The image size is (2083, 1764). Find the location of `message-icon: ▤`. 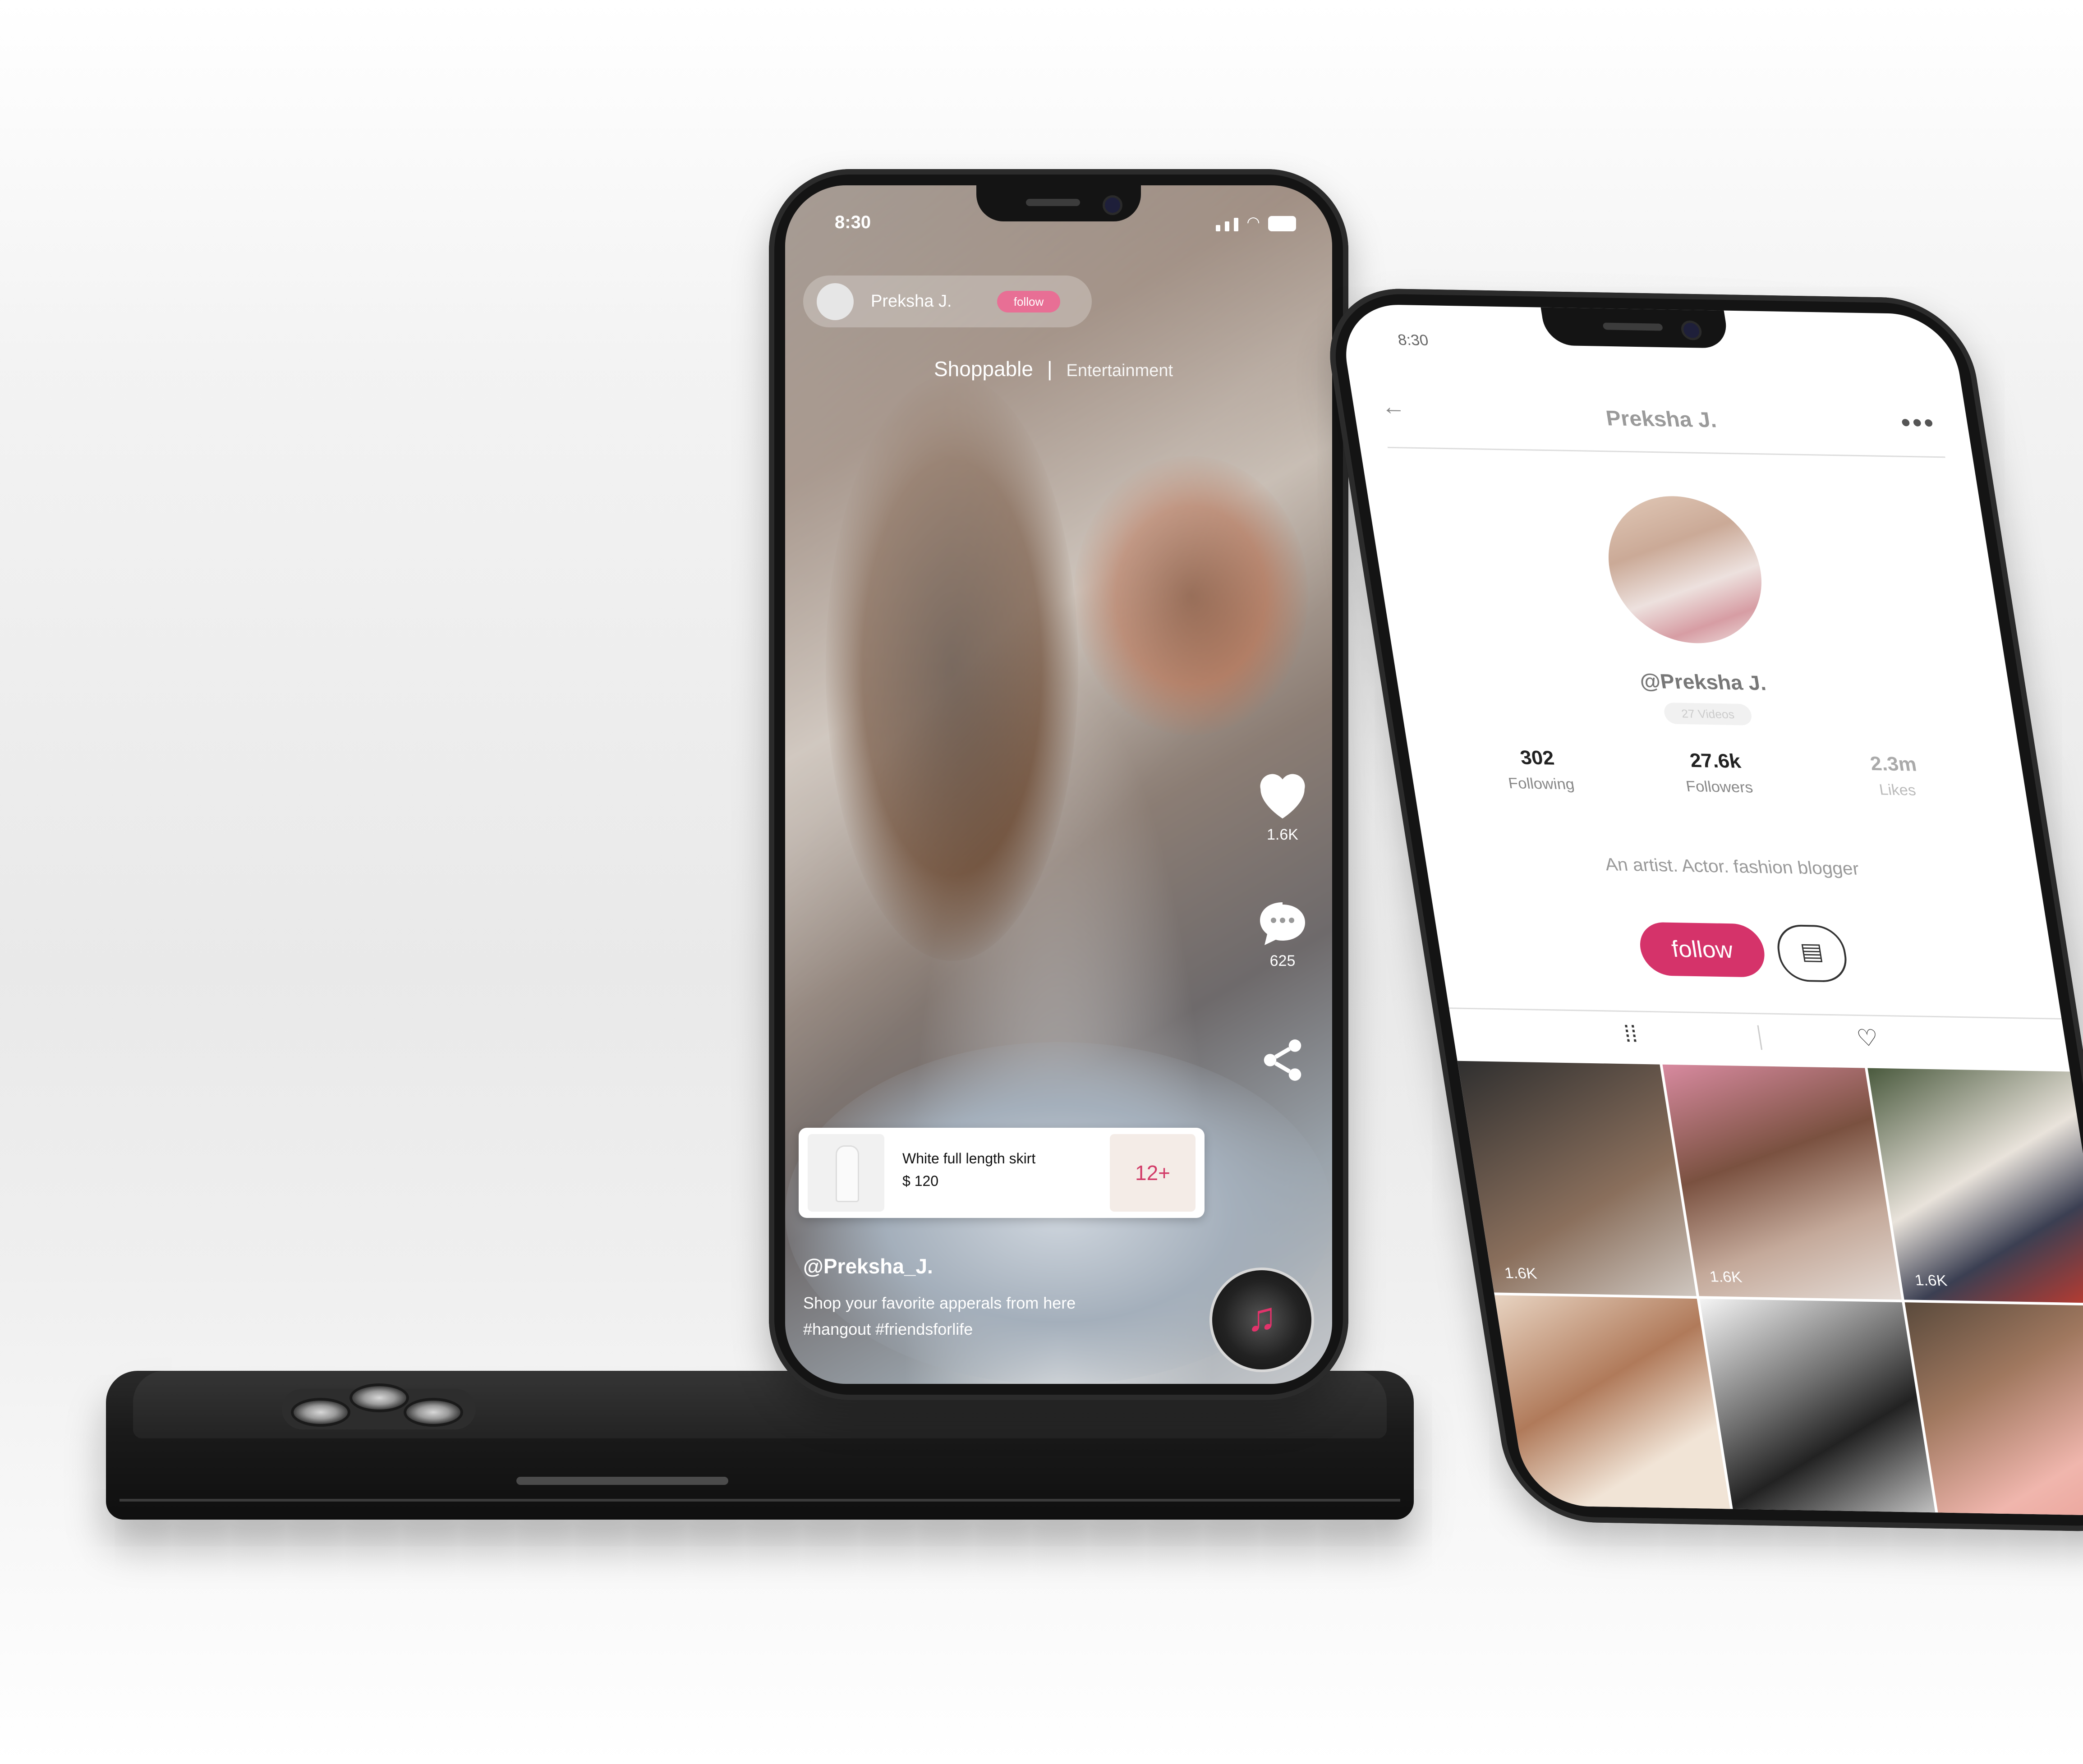

message-icon: ▤ is located at coordinates (1812, 951).